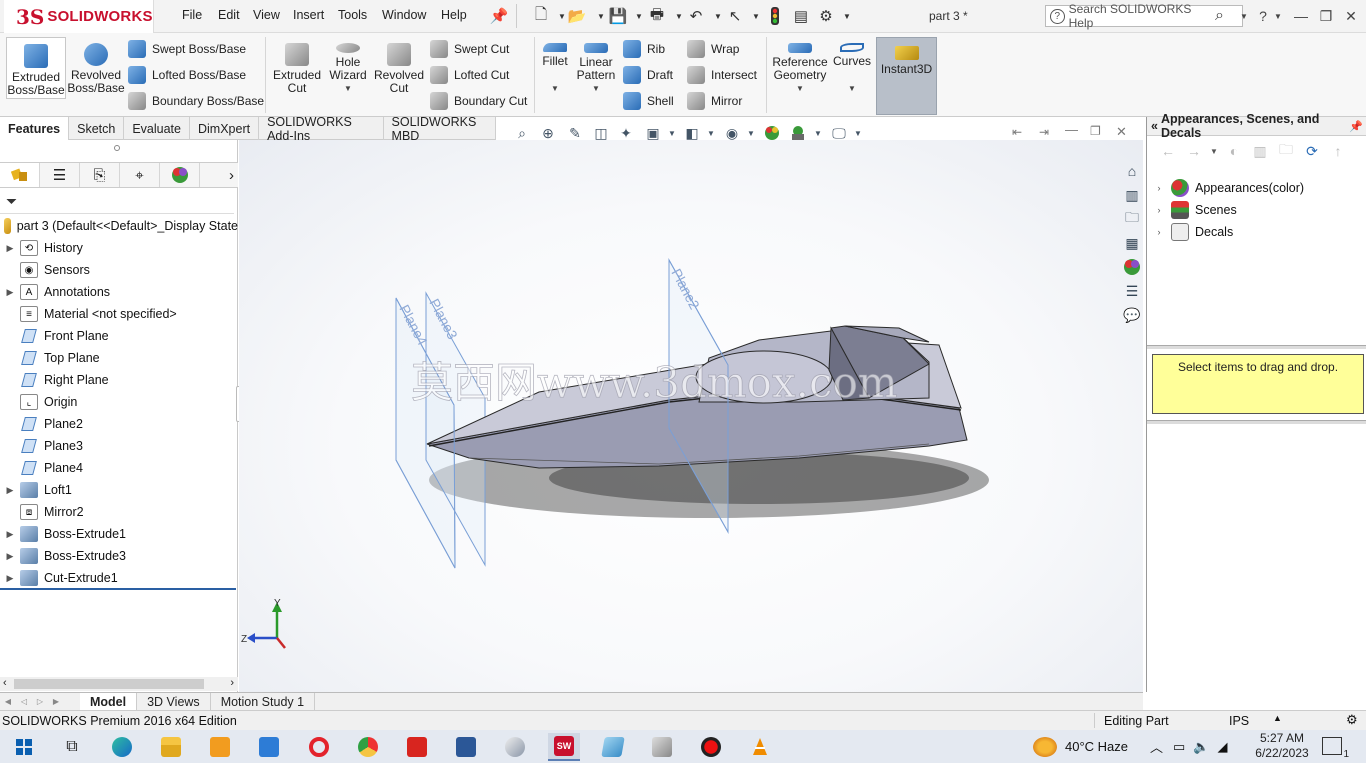 The image size is (1366, 763). What do you see at coordinates (119, 534) in the screenshot?
I see `tree-item-boss-extrude1: ▶ Boss-Extrude1` at bounding box center [119, 534].